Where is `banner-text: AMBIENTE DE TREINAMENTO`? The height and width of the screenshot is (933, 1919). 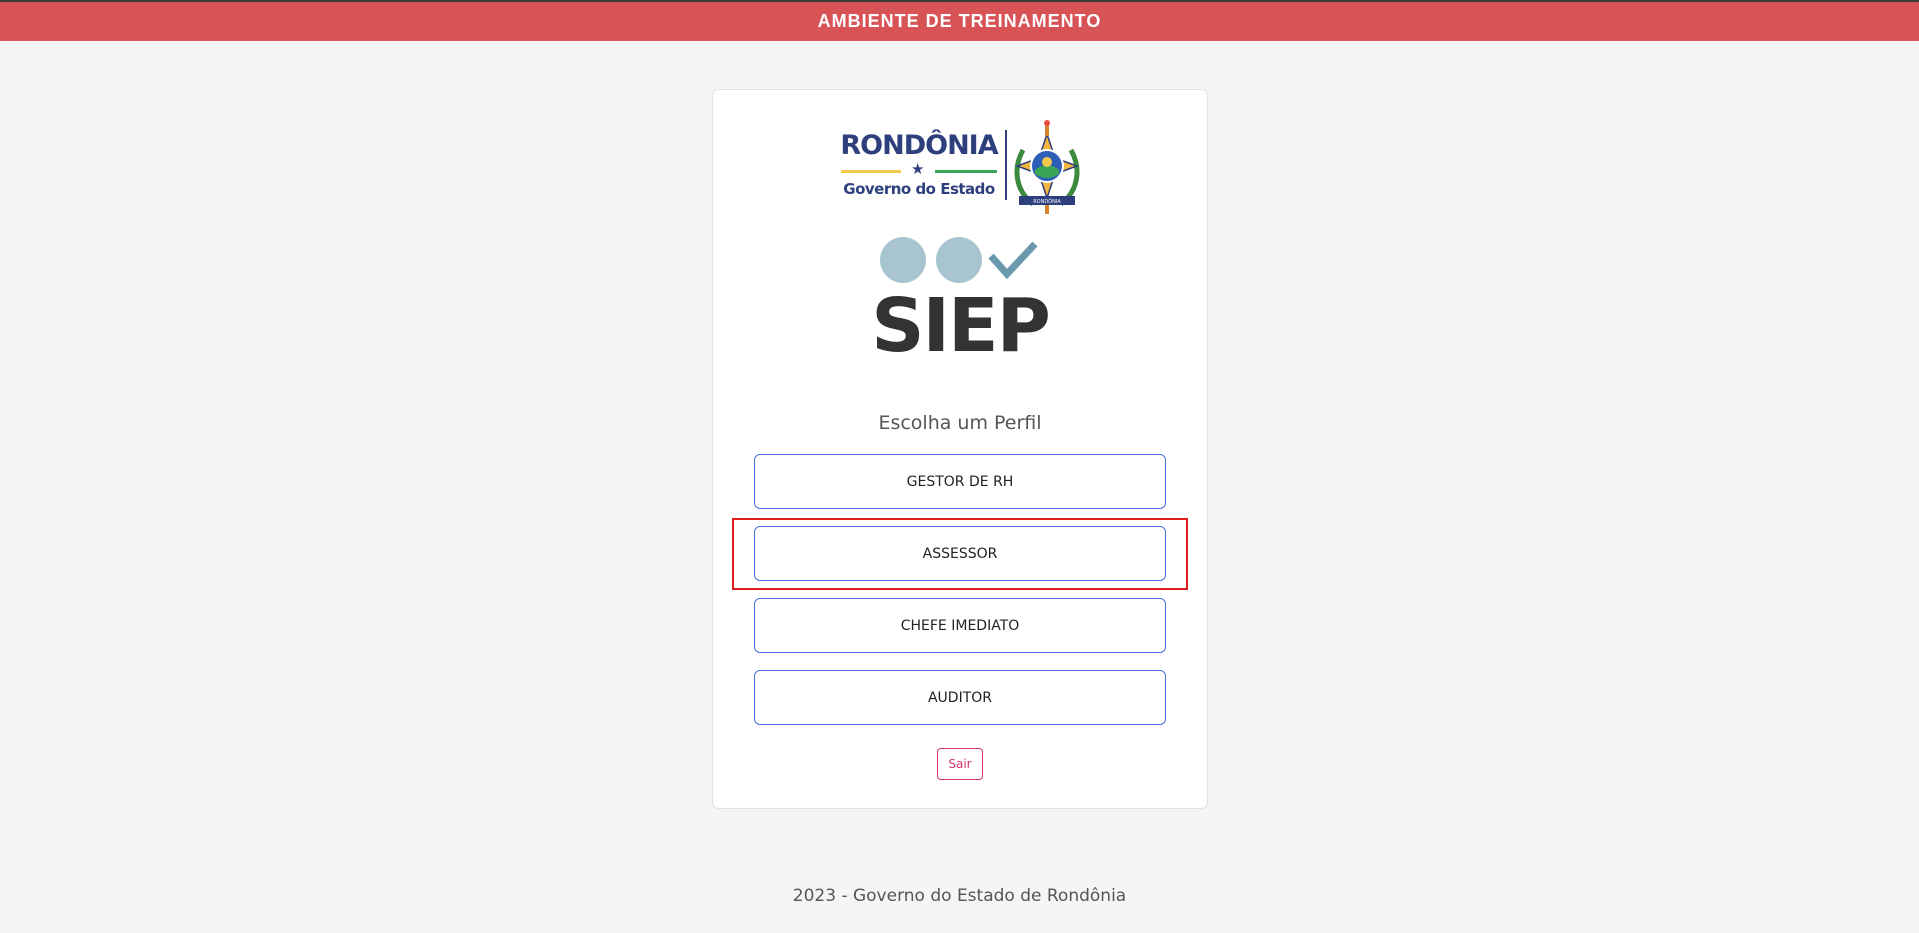 banner-text: AMBIENTE DE TREINAMENTO is located at coordinates (959, 21).